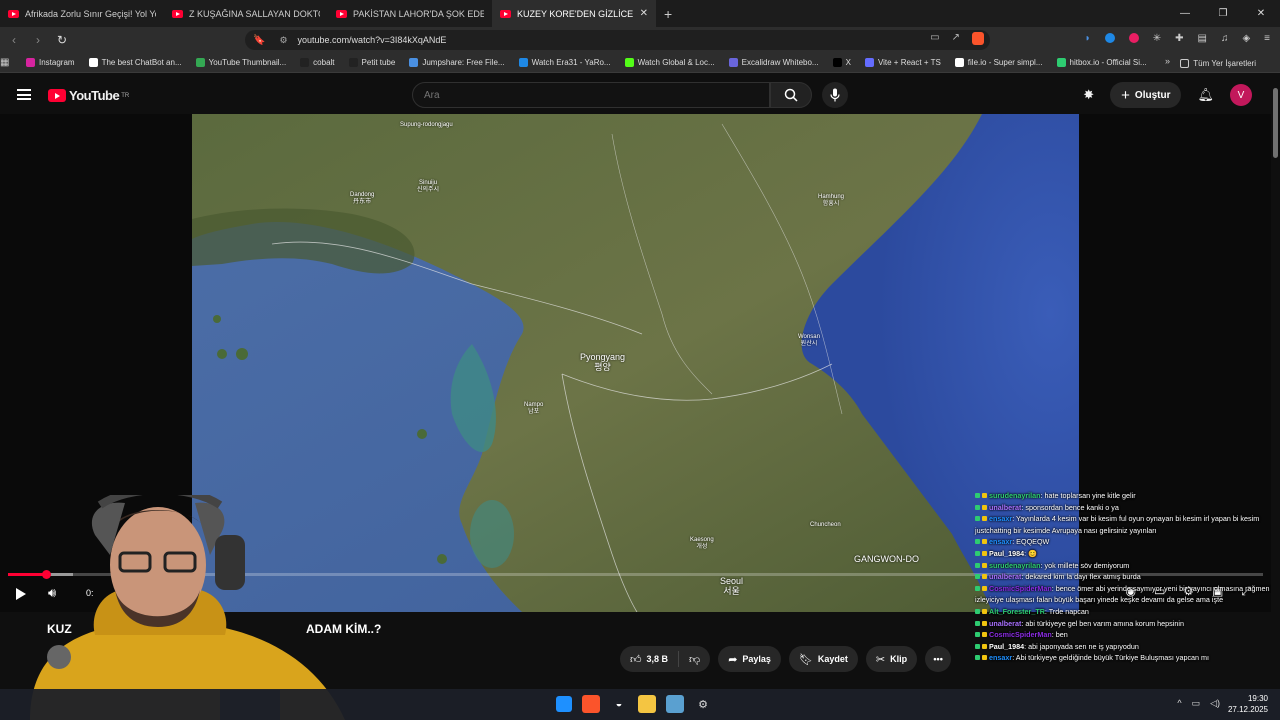 Image resolution: width=1280 pixels, height=720 pixels. What do you see at coordinates (1225, 38) in the screenshot?
I see `music-icon: ♫` at bounding box center [1225, 38].